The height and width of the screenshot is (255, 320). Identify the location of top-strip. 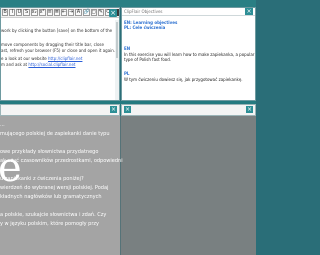
(128, 3).